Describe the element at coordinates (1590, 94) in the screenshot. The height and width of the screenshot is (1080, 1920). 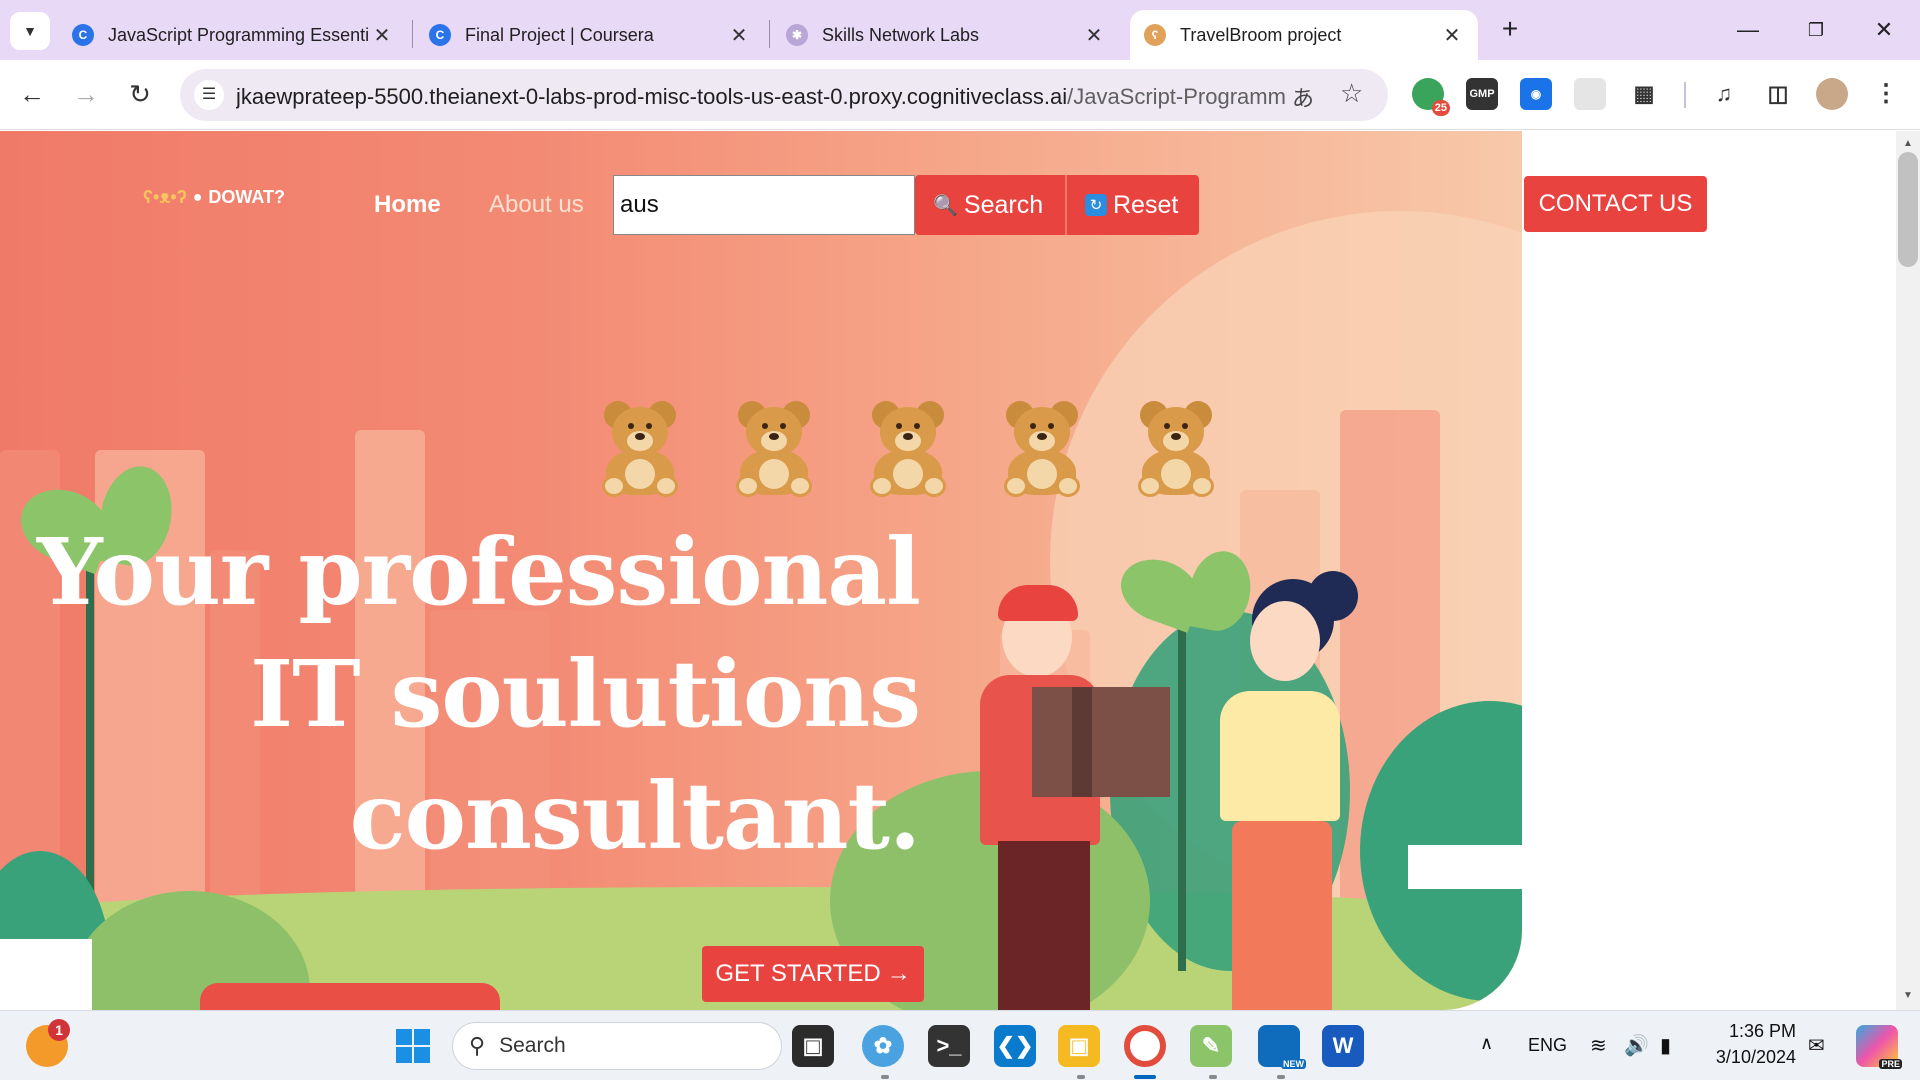
I see `blank-extension-icon` at that location.